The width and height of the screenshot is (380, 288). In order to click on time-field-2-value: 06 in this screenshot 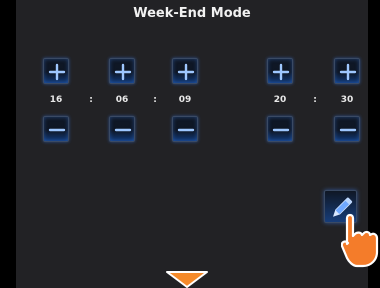, I will do `click(122, 100)`.